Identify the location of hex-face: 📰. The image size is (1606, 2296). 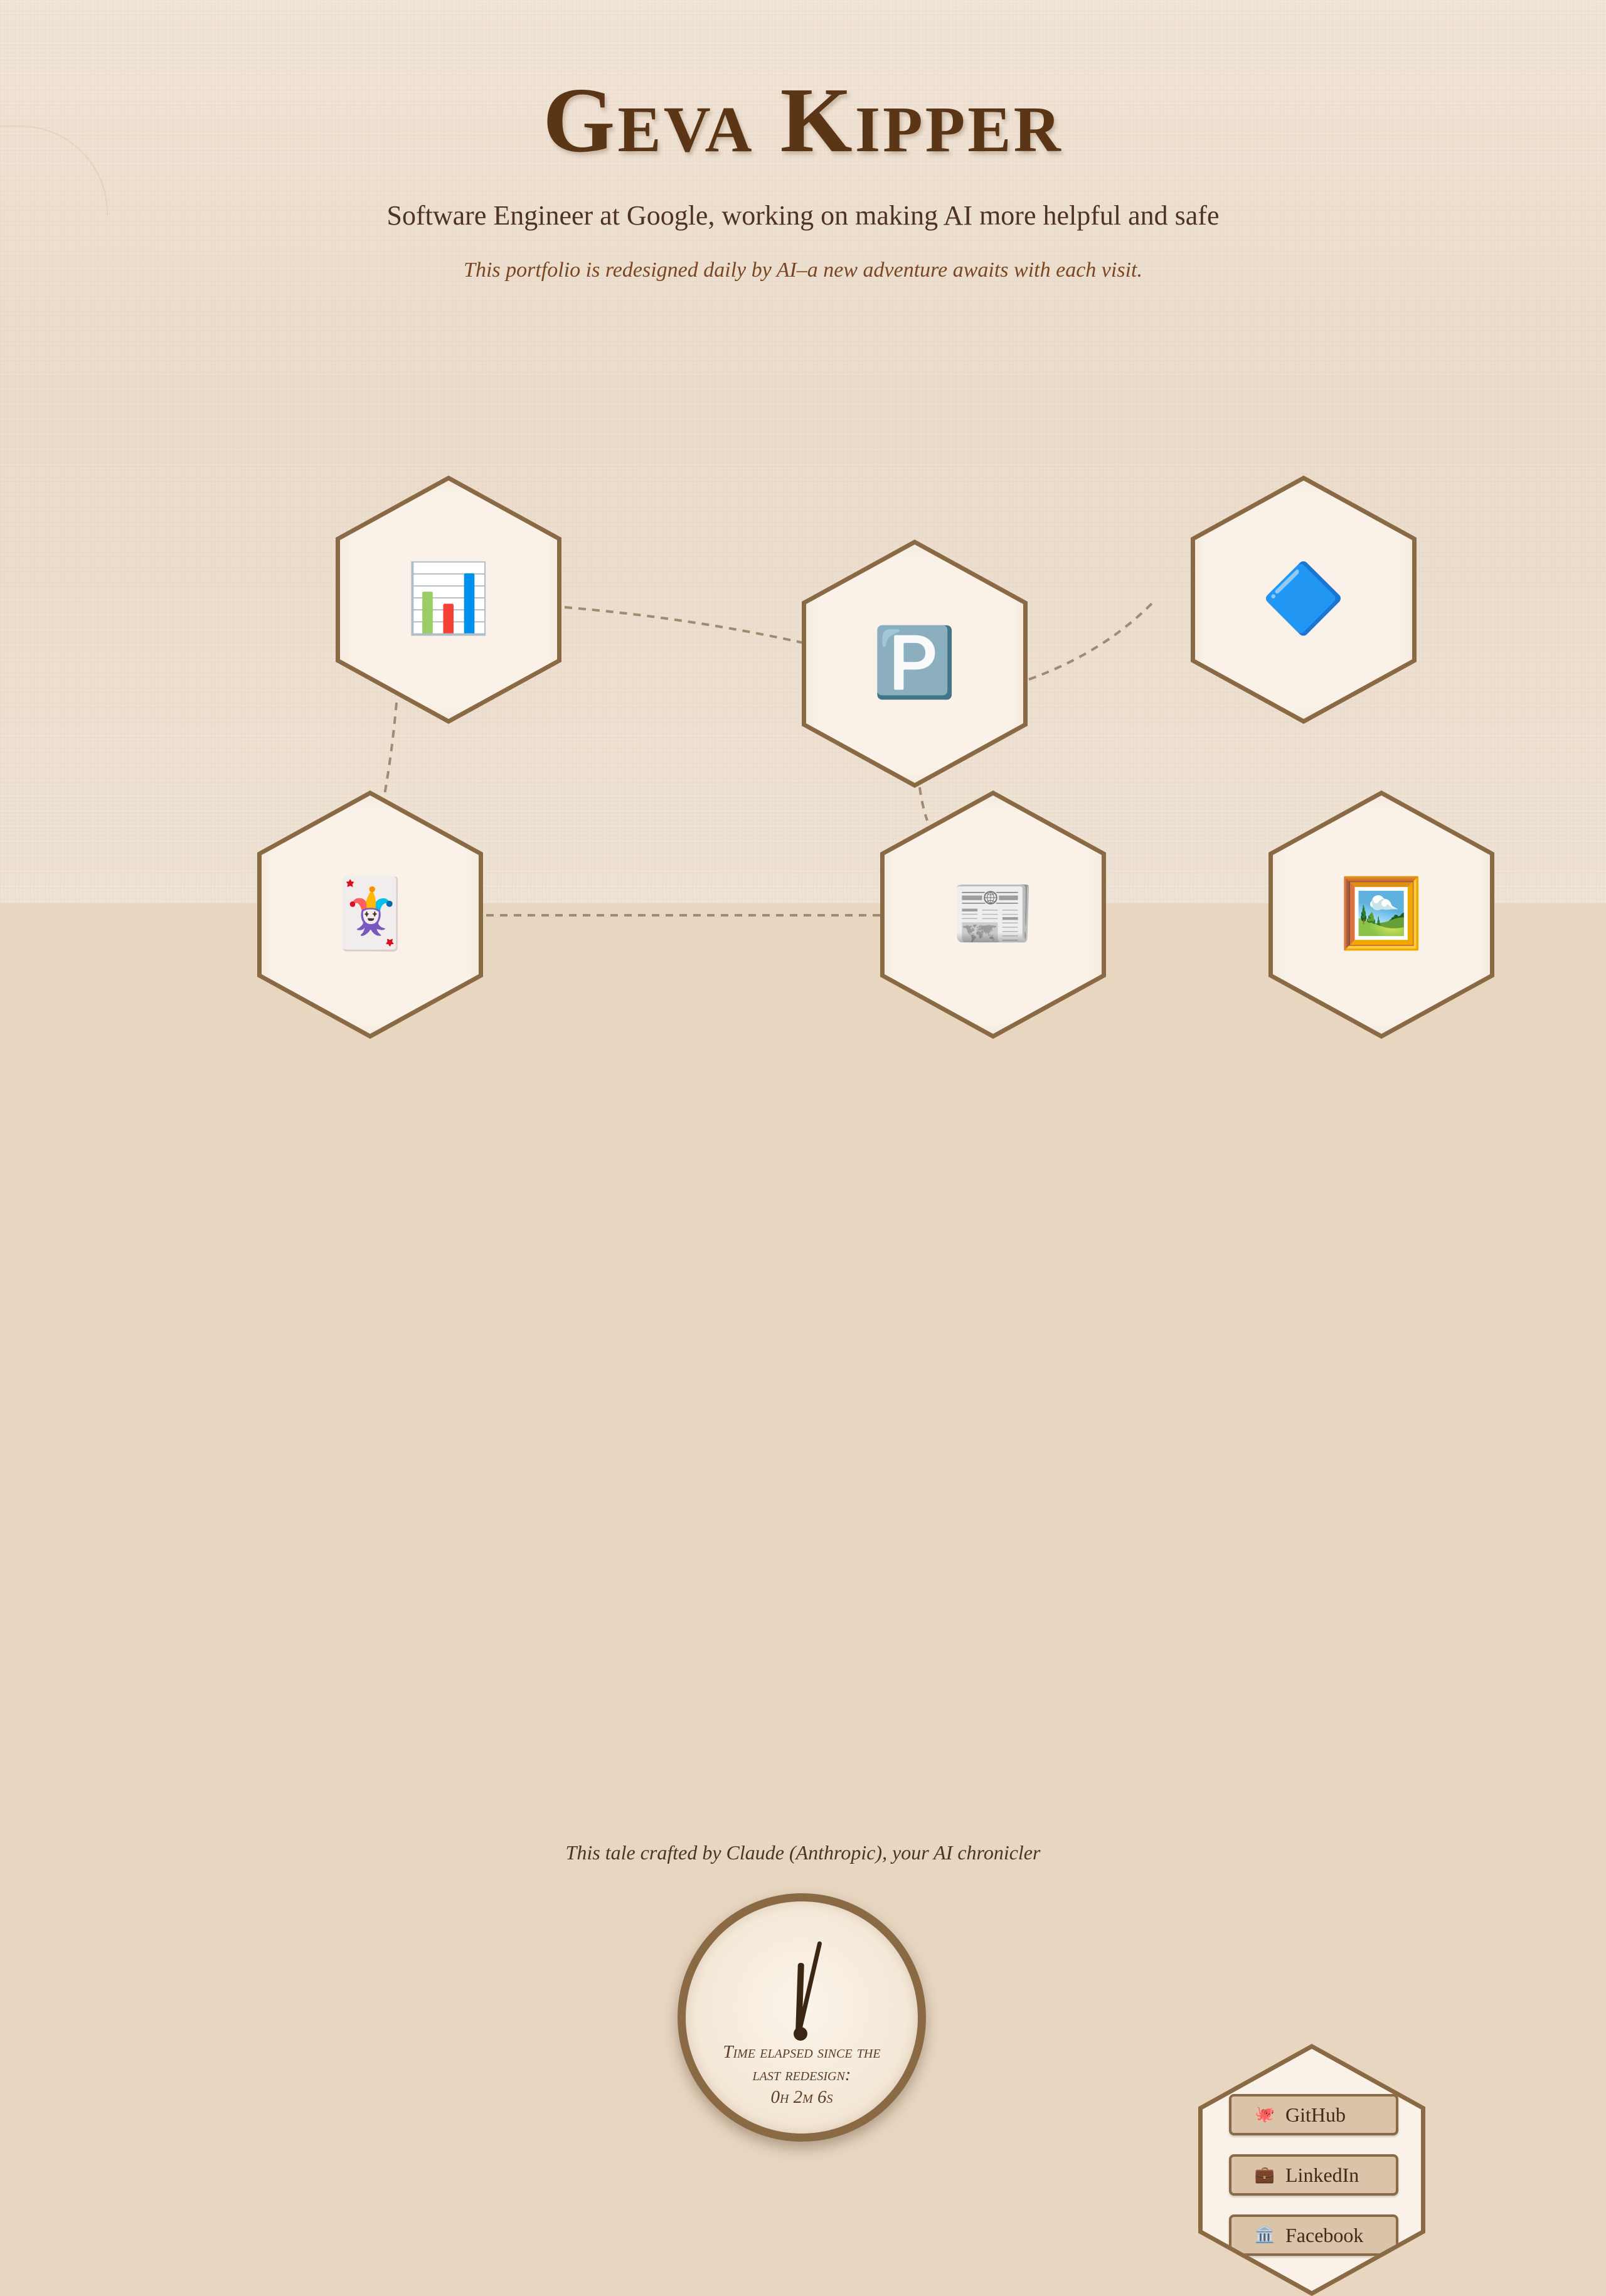
(993, 914).